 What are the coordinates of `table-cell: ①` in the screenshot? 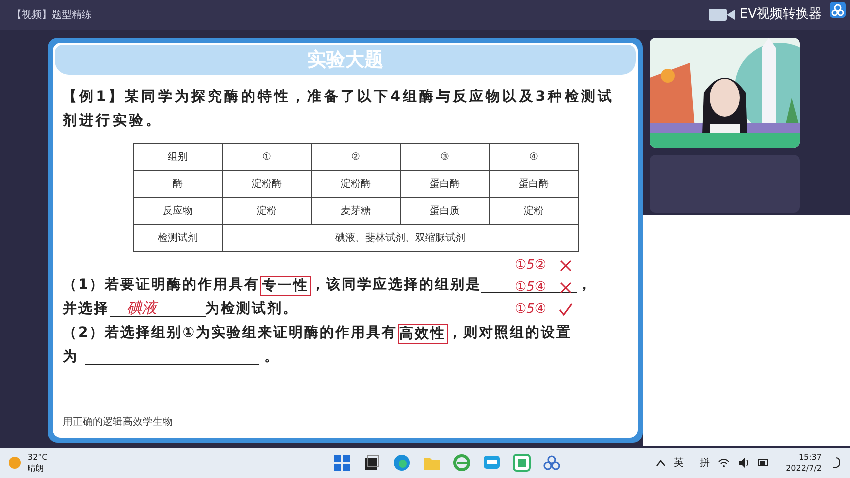 It's located at (267, 157).